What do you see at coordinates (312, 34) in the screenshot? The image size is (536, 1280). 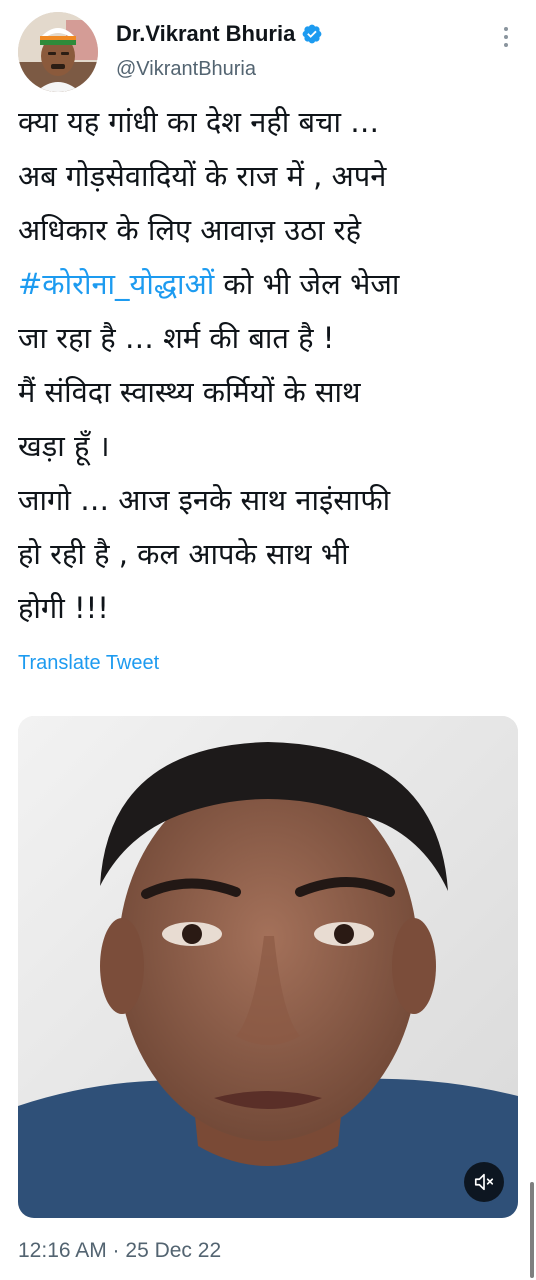 I see `verified-badge-icon` at bounding box center [312, 34].